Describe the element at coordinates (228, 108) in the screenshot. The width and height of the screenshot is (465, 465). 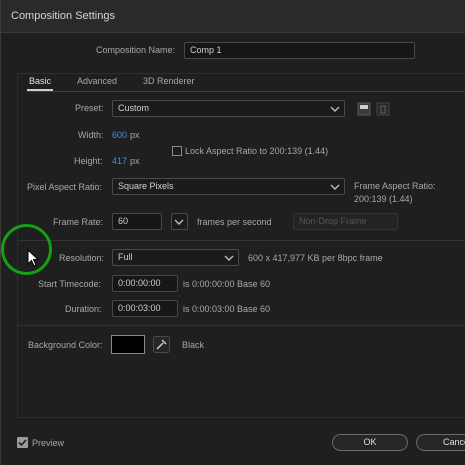
I see `preset-select: Custom` at that location.